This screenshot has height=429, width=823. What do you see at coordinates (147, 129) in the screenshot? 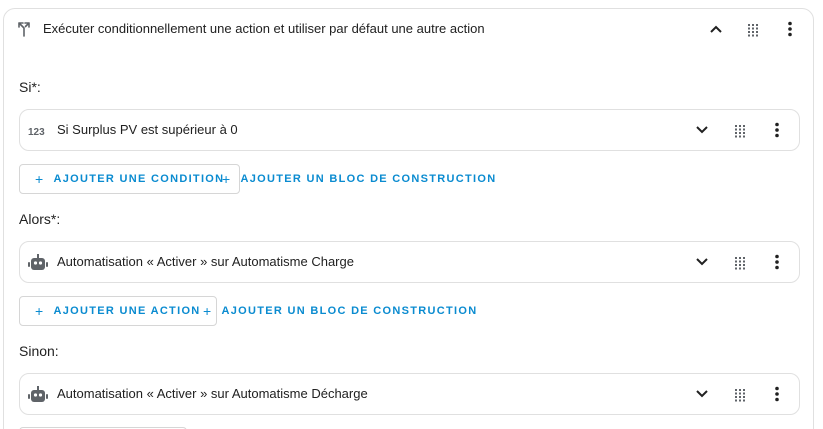
I see `condition-row-title: Si Surplus PV est supérieur à 0` at bounding box center [147, 129].